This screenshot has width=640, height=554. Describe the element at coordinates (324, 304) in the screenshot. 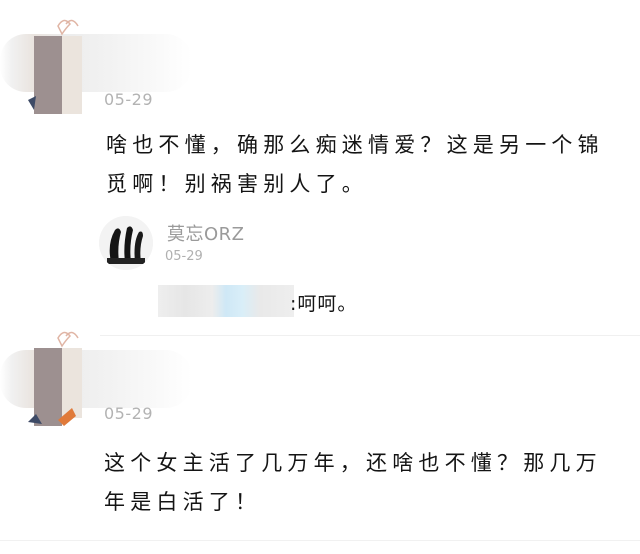

I see `reply-text: :呵呵。` at that location.